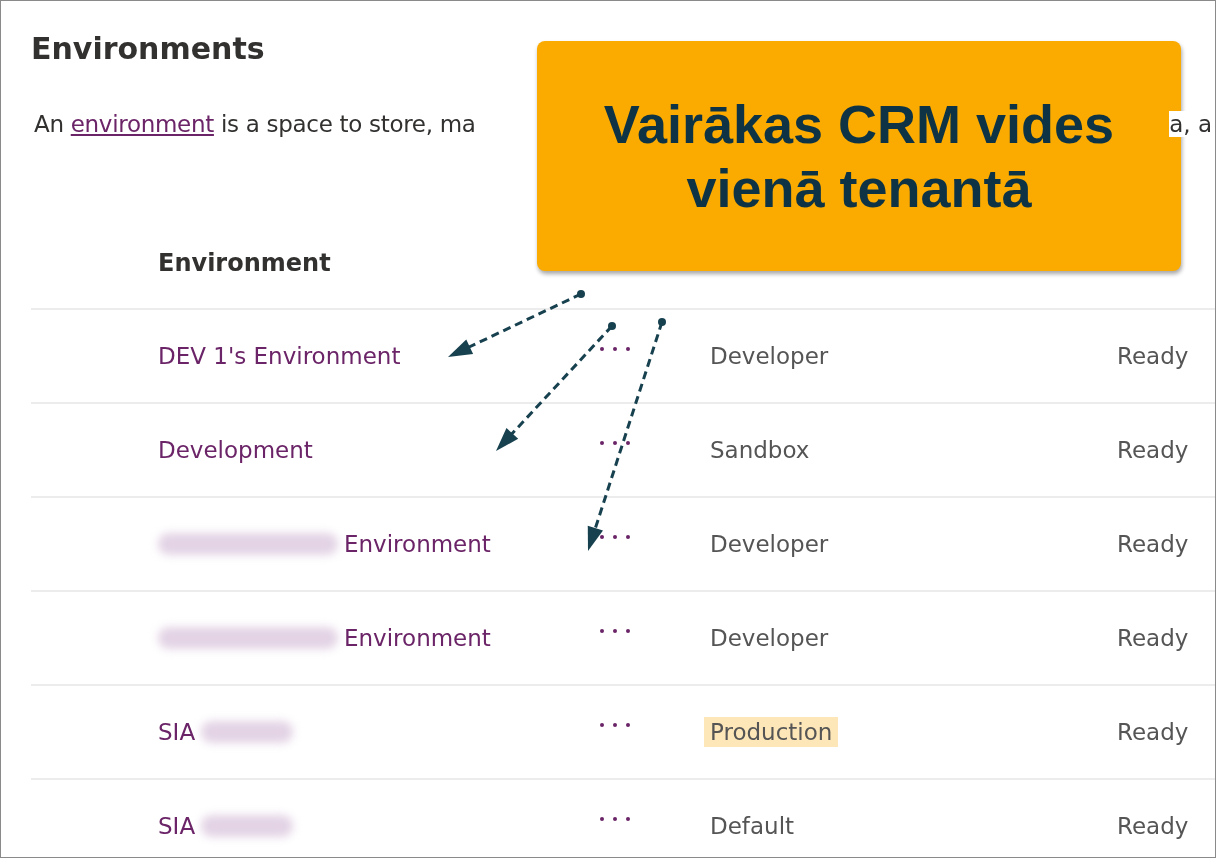 The height and width of the screenshot is (858, 1216). What do you see at coordinates (235, 450) in the screenshot?
I see `environment-name: Development` at bounding box center [235, 450].